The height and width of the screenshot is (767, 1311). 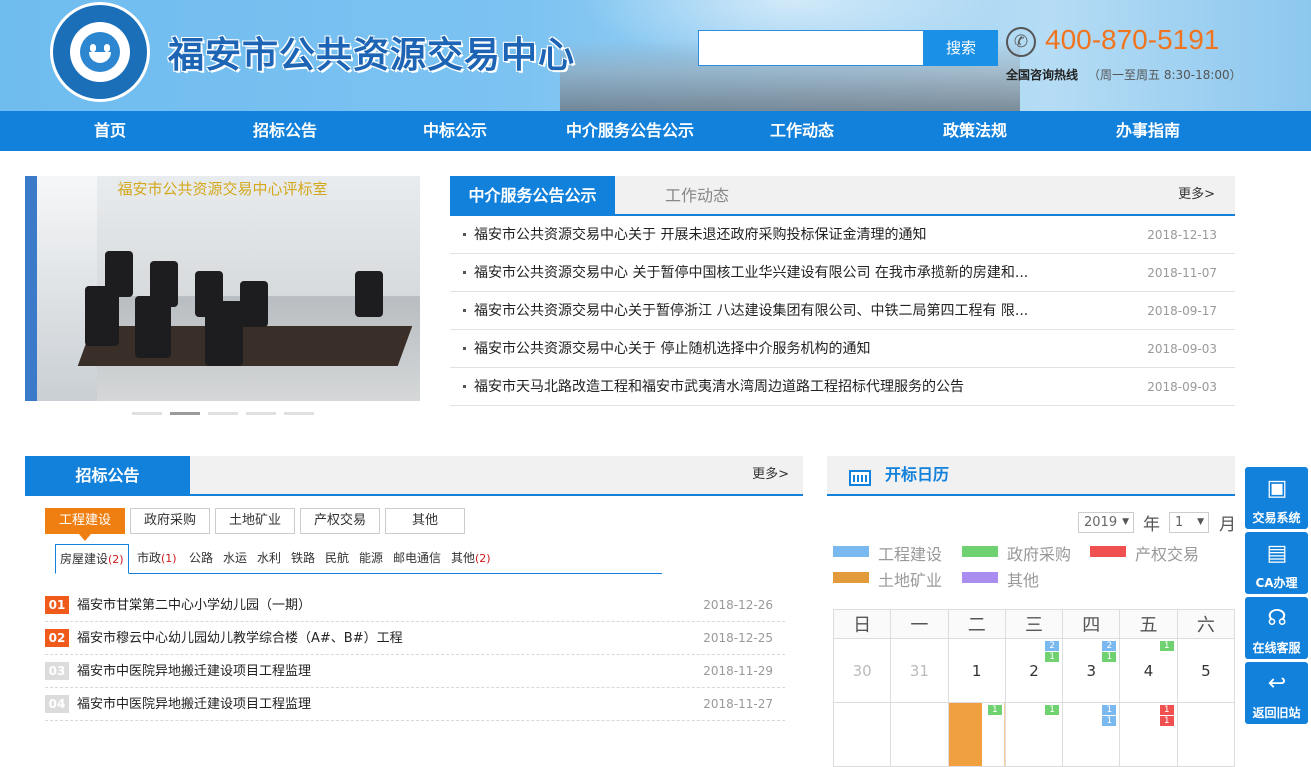 I want to click on hotline-label: 全国咨询热线, so click(x=1042, y=75).